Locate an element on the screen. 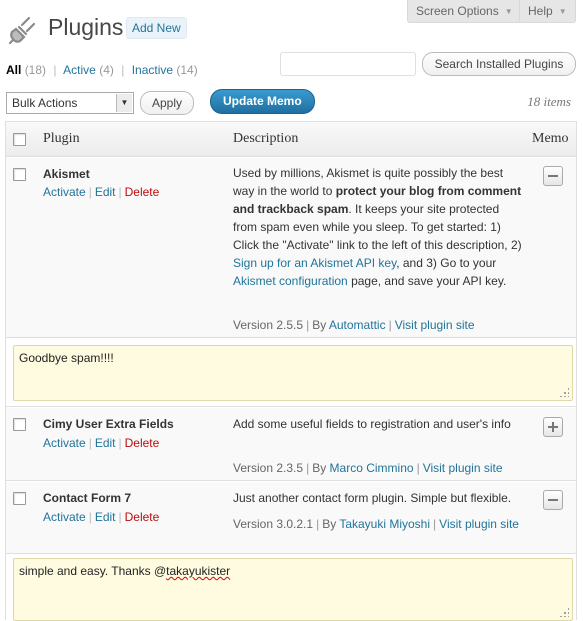 The height and width of the screenshot is (621, 583). author-link: Takayuki Miyoshi is located at coordinates (384, 524).